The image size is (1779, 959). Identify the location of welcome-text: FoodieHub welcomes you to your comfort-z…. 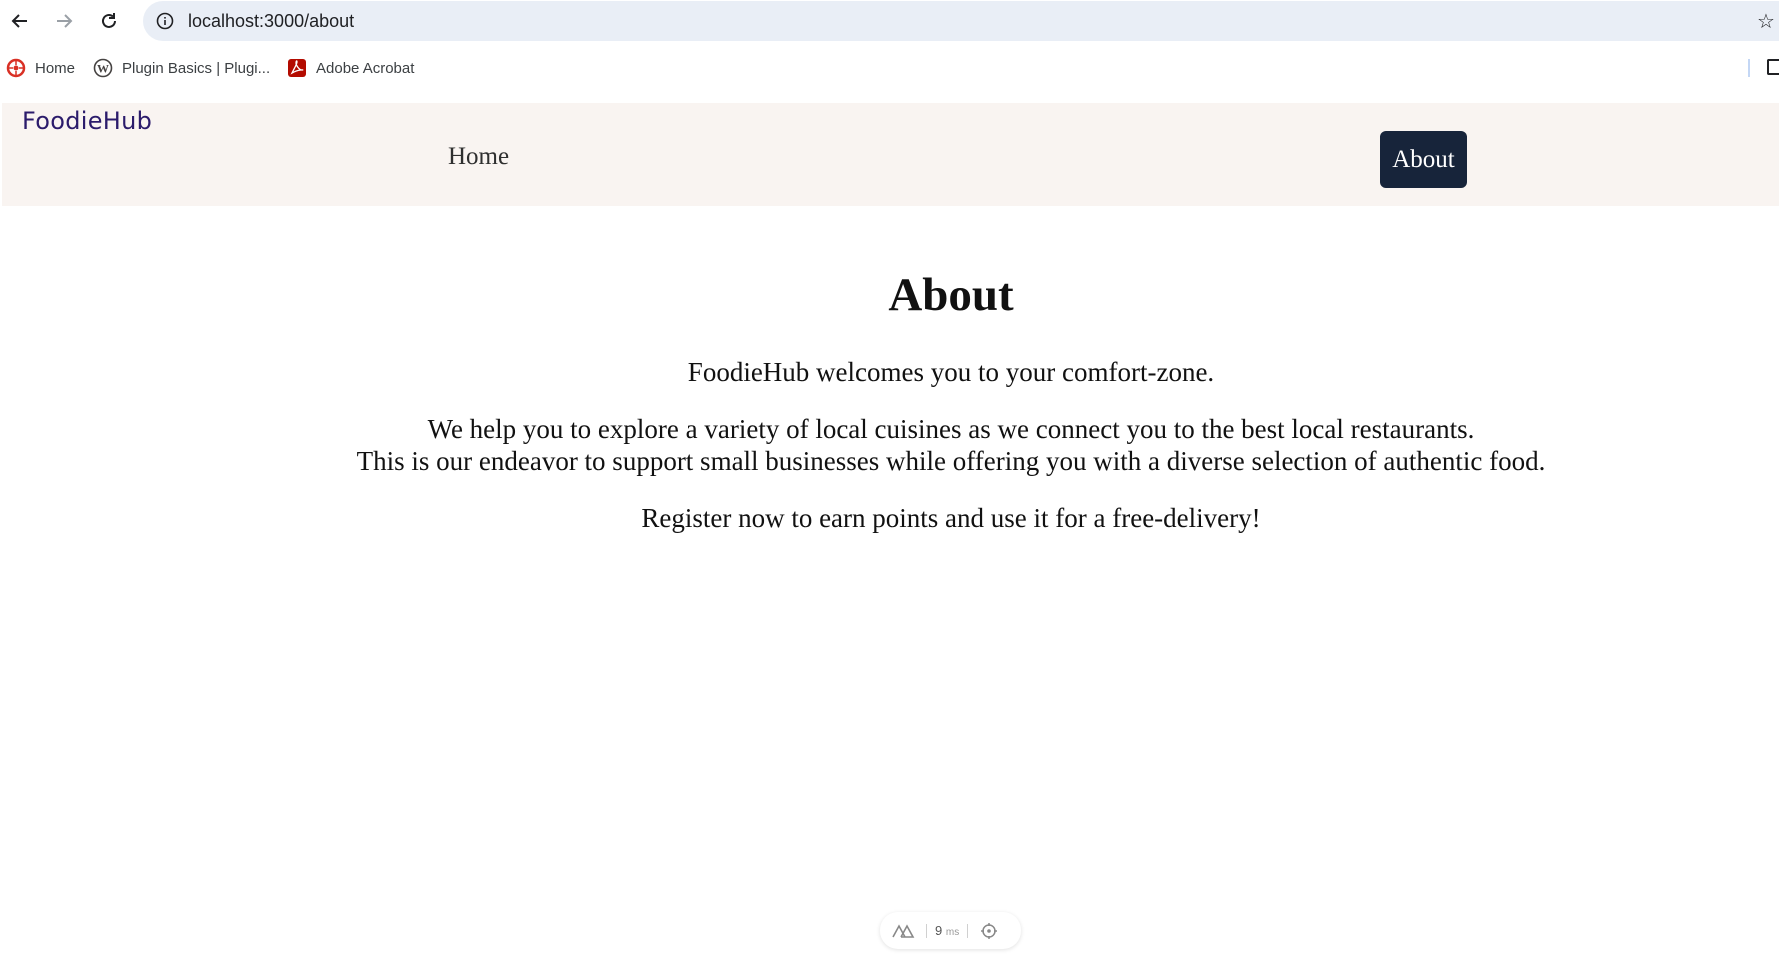
(951, 372).